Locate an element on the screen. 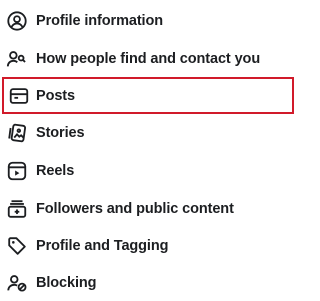 This screenshot has height=301, width=320. menu-item-label: Followers and public content is located at coordinates (135, 208).